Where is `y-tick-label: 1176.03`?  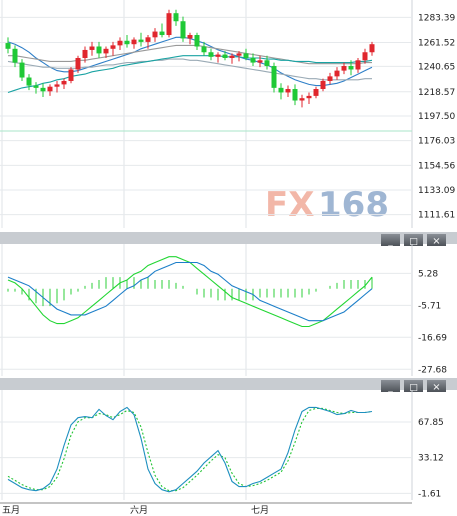
y-tick-label: 1176.03 is located at coordinates (436, 142).